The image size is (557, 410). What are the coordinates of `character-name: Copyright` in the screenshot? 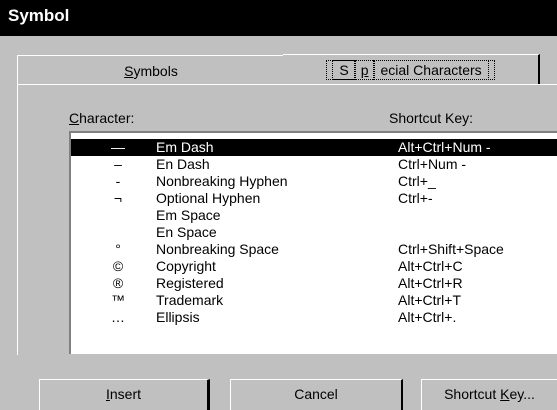 It's located at (186, 266).